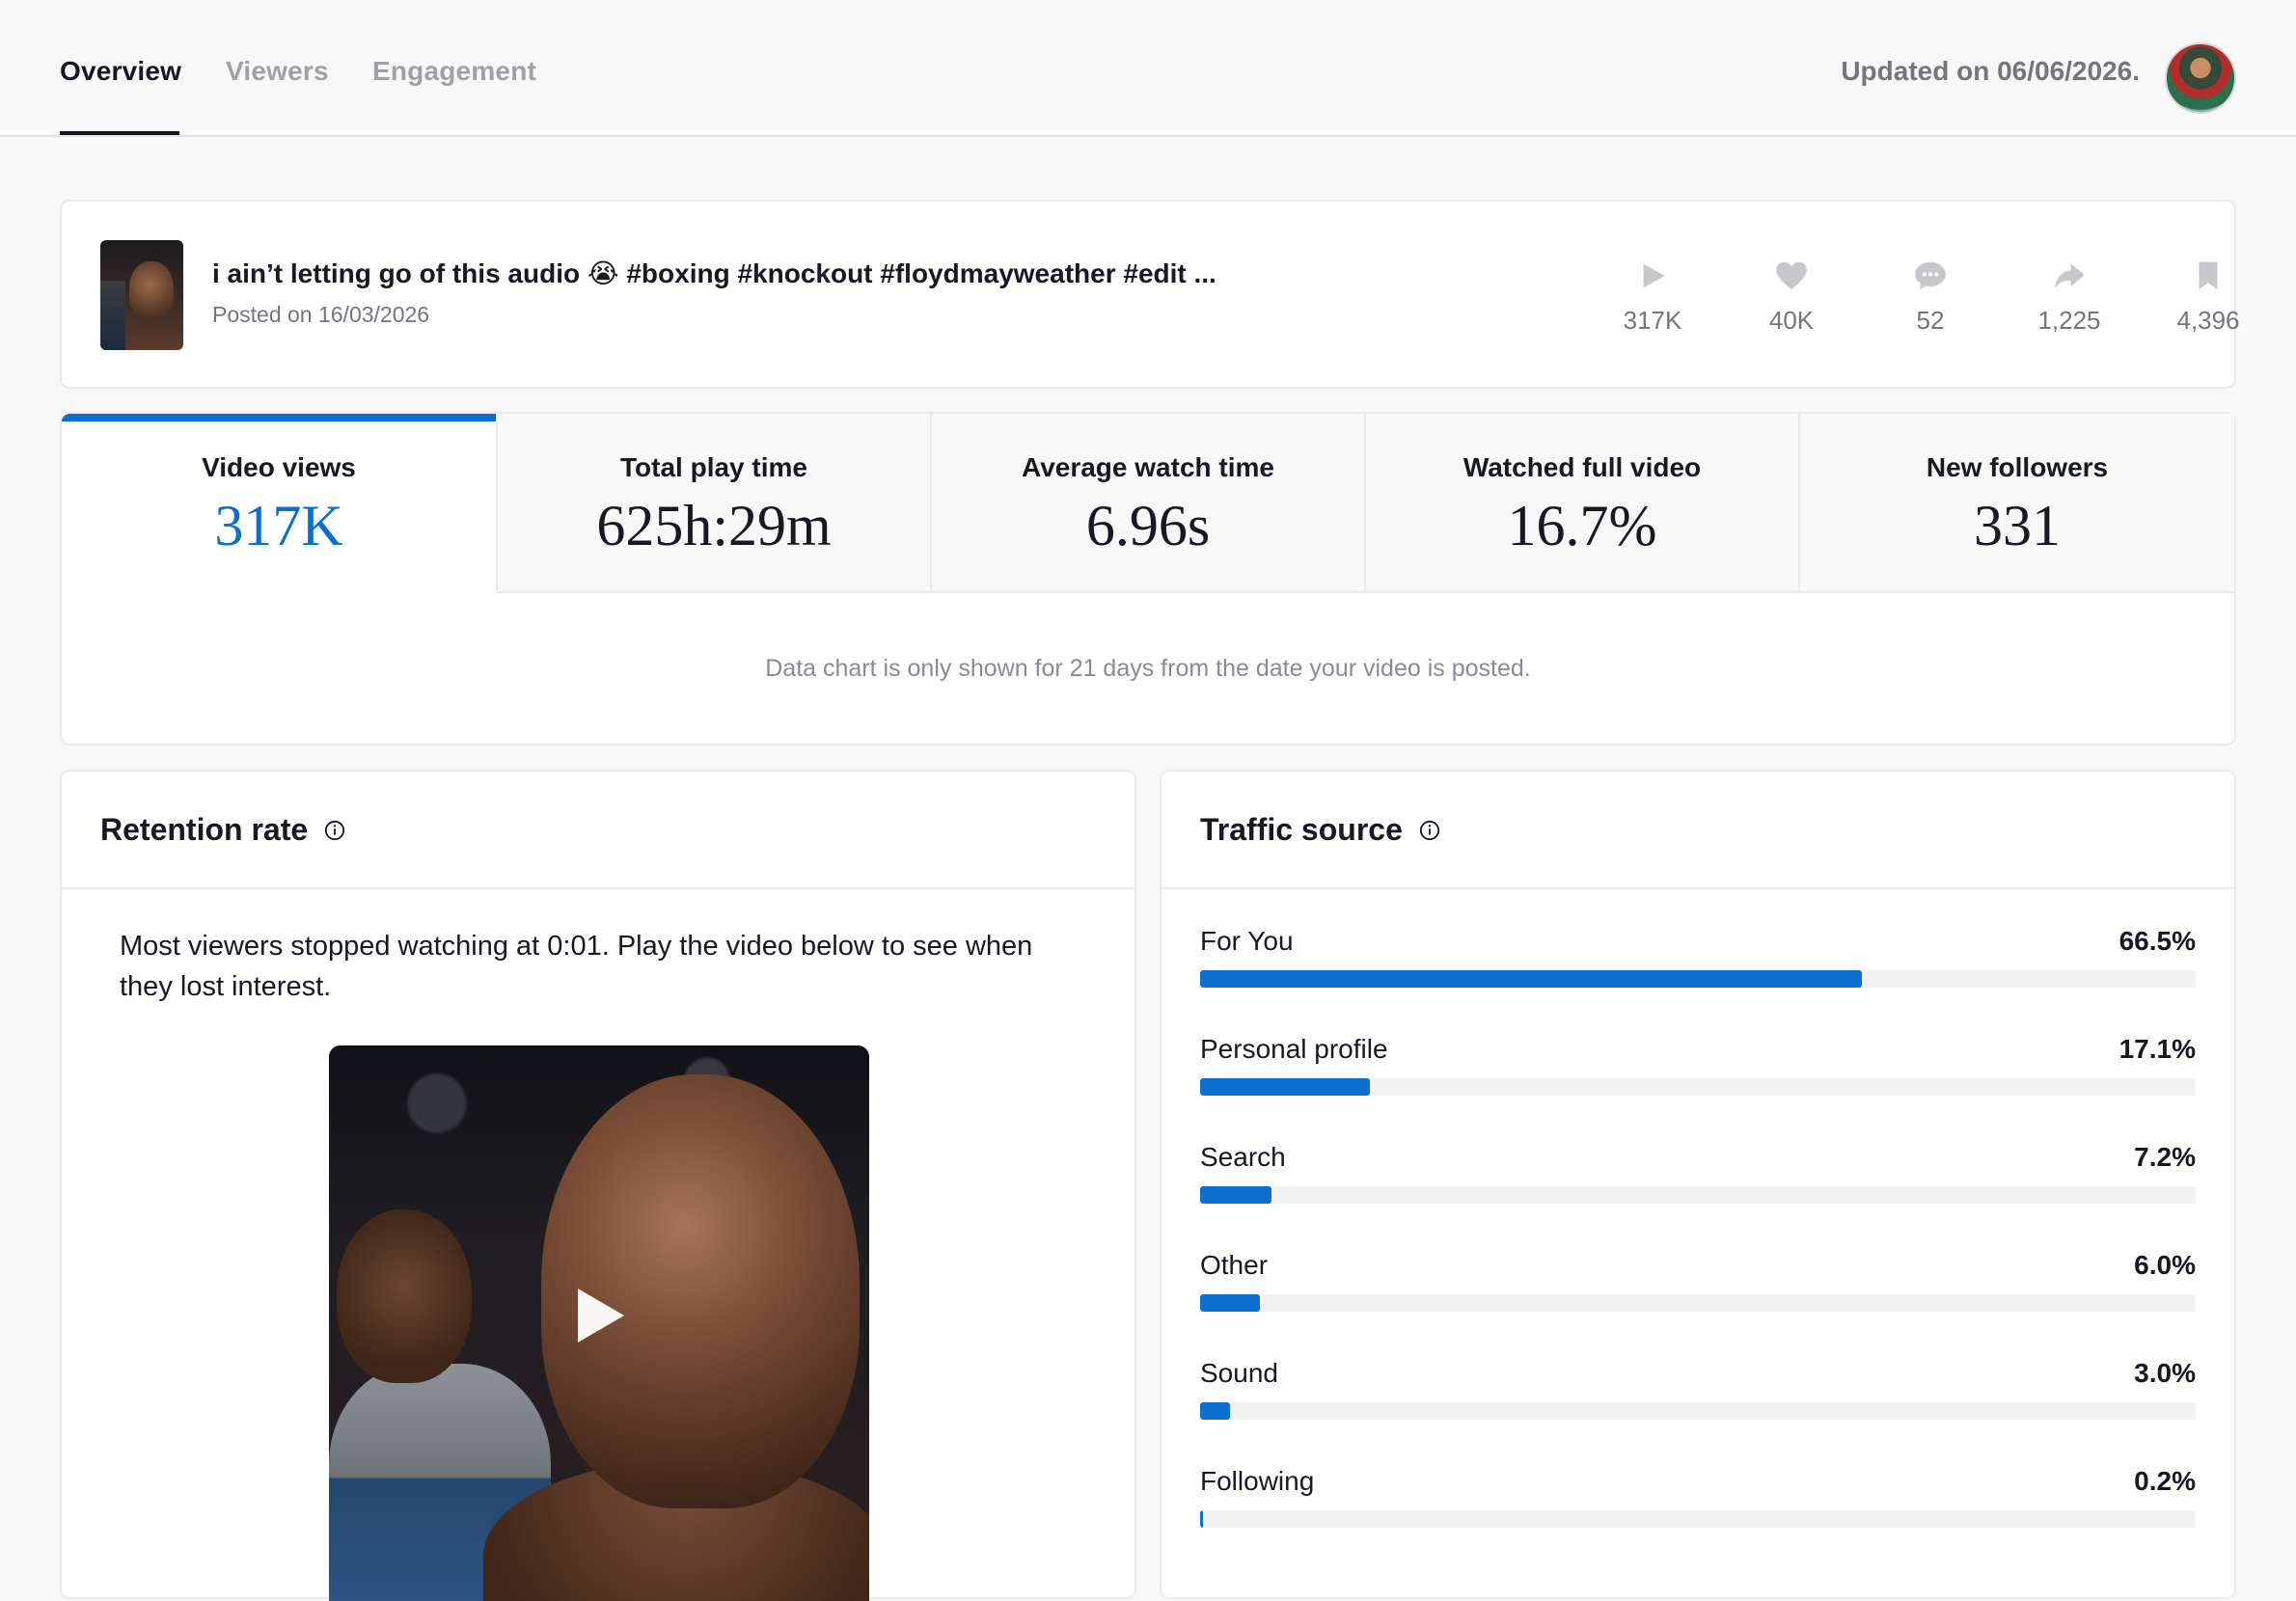  I want to click on traffic-title: Traffic source, so click(1302, 829).